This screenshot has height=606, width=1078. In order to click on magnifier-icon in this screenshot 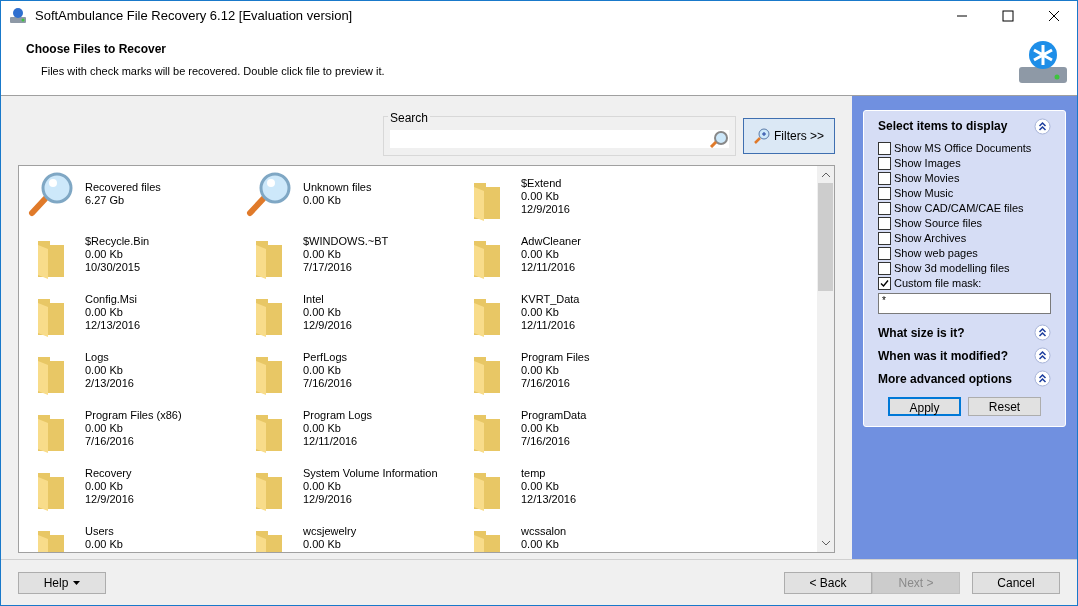, I will do `click(269, 194)`.